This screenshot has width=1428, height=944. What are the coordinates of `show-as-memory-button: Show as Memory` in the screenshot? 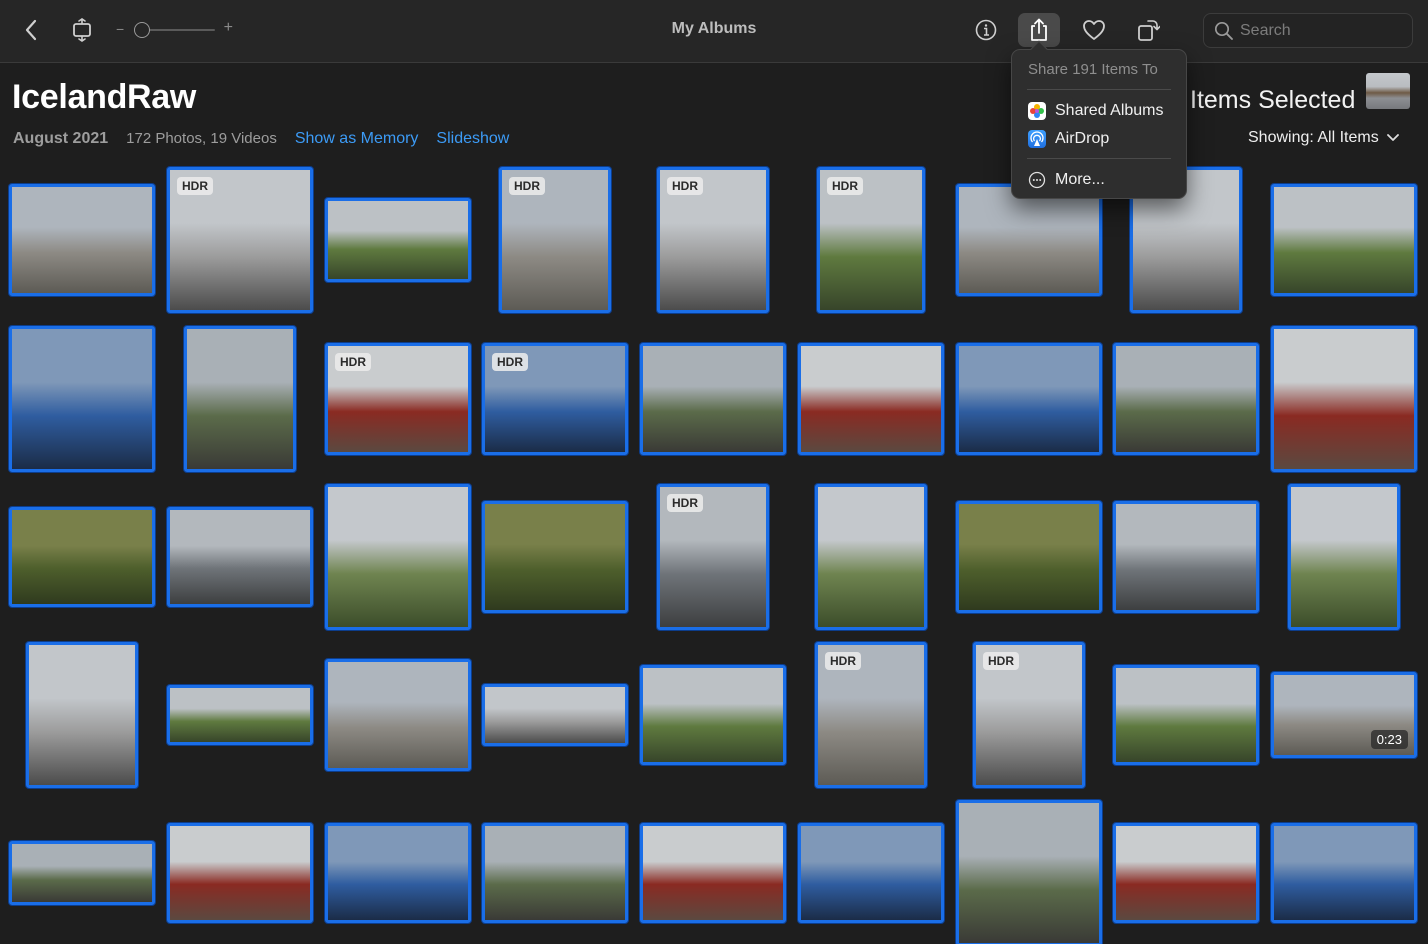 It's located at (357, 139).